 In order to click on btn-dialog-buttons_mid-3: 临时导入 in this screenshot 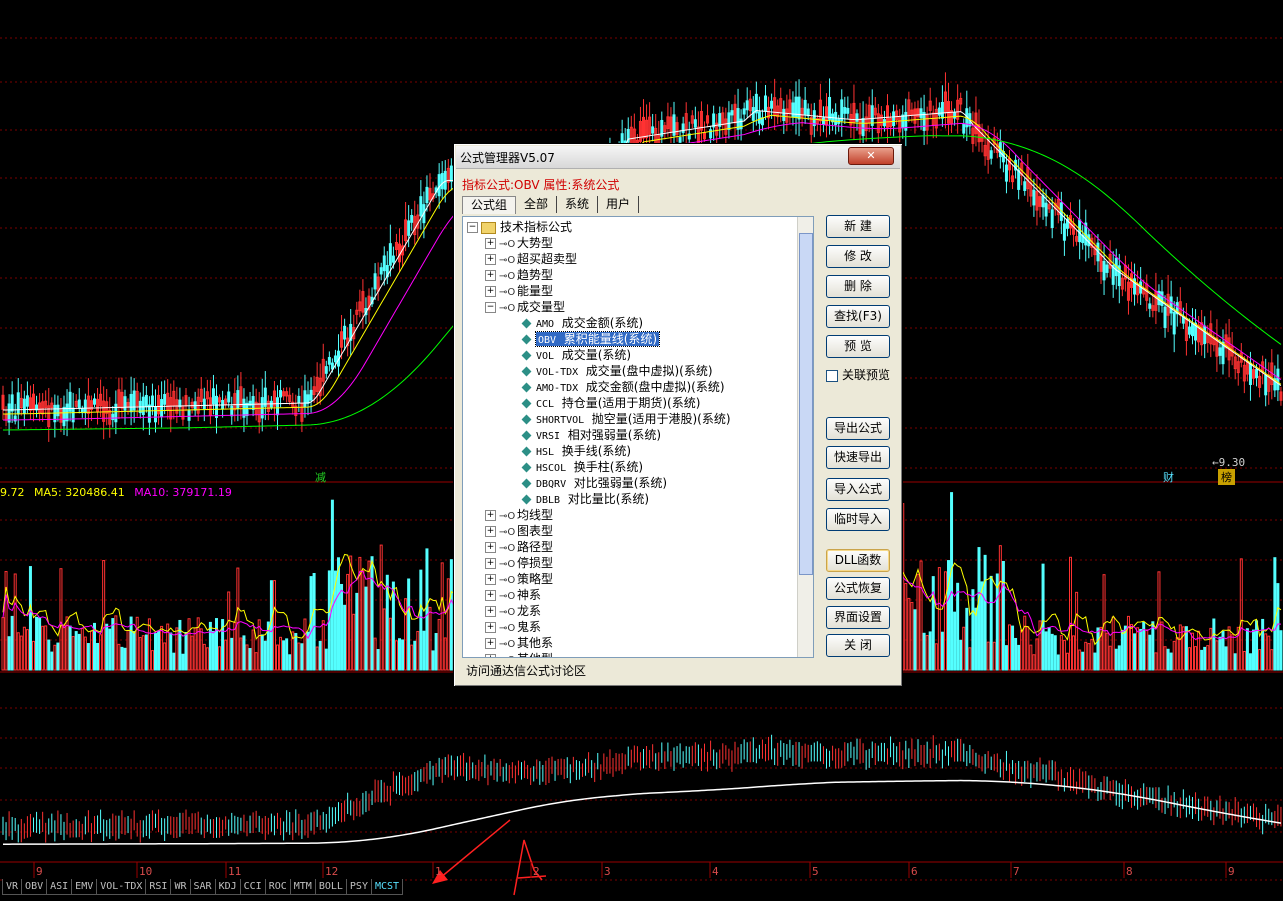, I will do `click(858, 519)`.